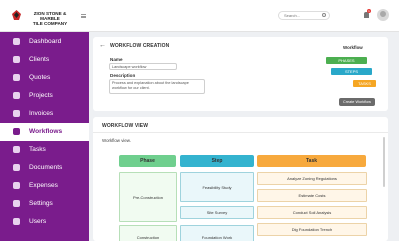 The height and width of the screenshot is (241, 399). I want to click on task-label: Conduct Soil Analysis, so click(312, 212).